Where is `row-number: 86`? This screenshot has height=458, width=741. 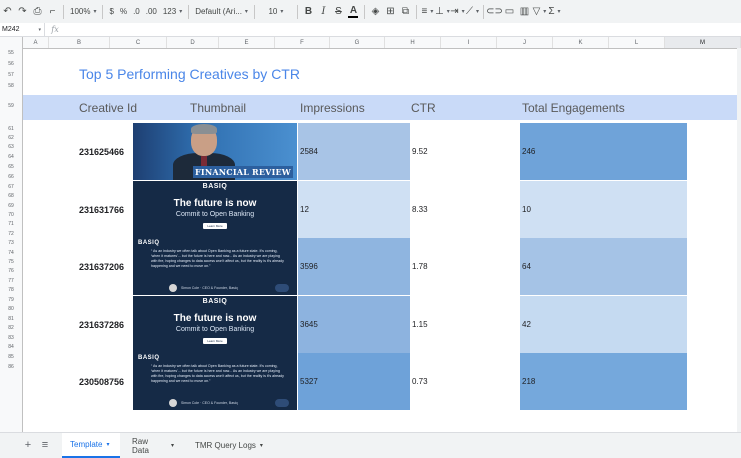
row-number: 86 is located at coordinates (11, 367).